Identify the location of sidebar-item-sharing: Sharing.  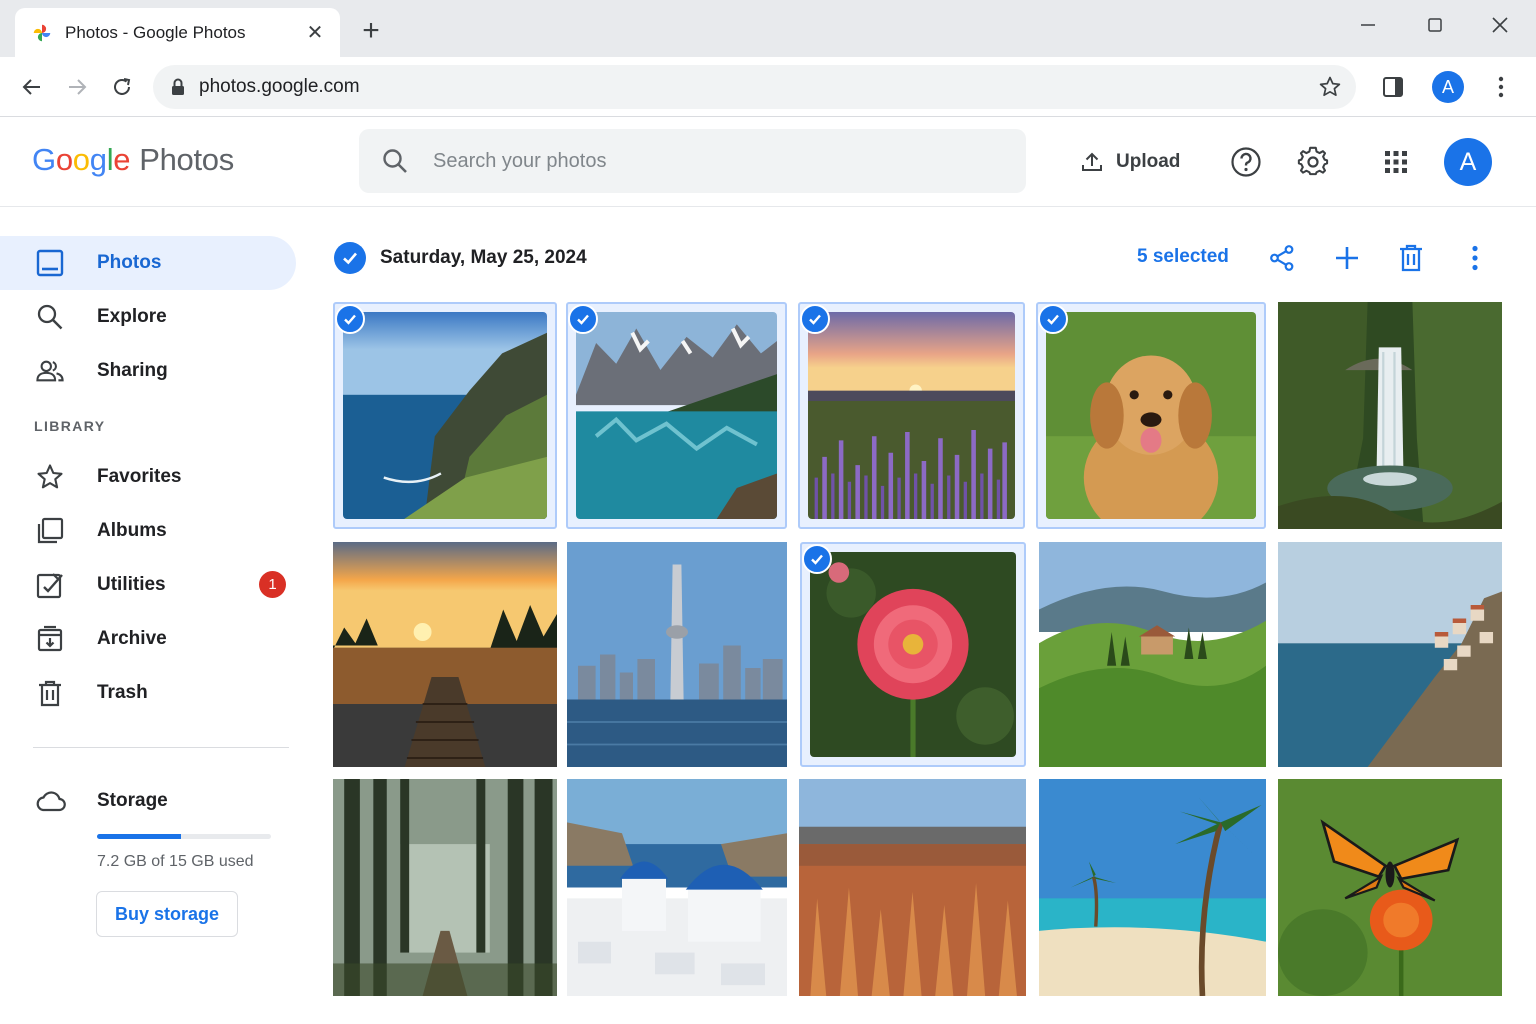
(148, 371).